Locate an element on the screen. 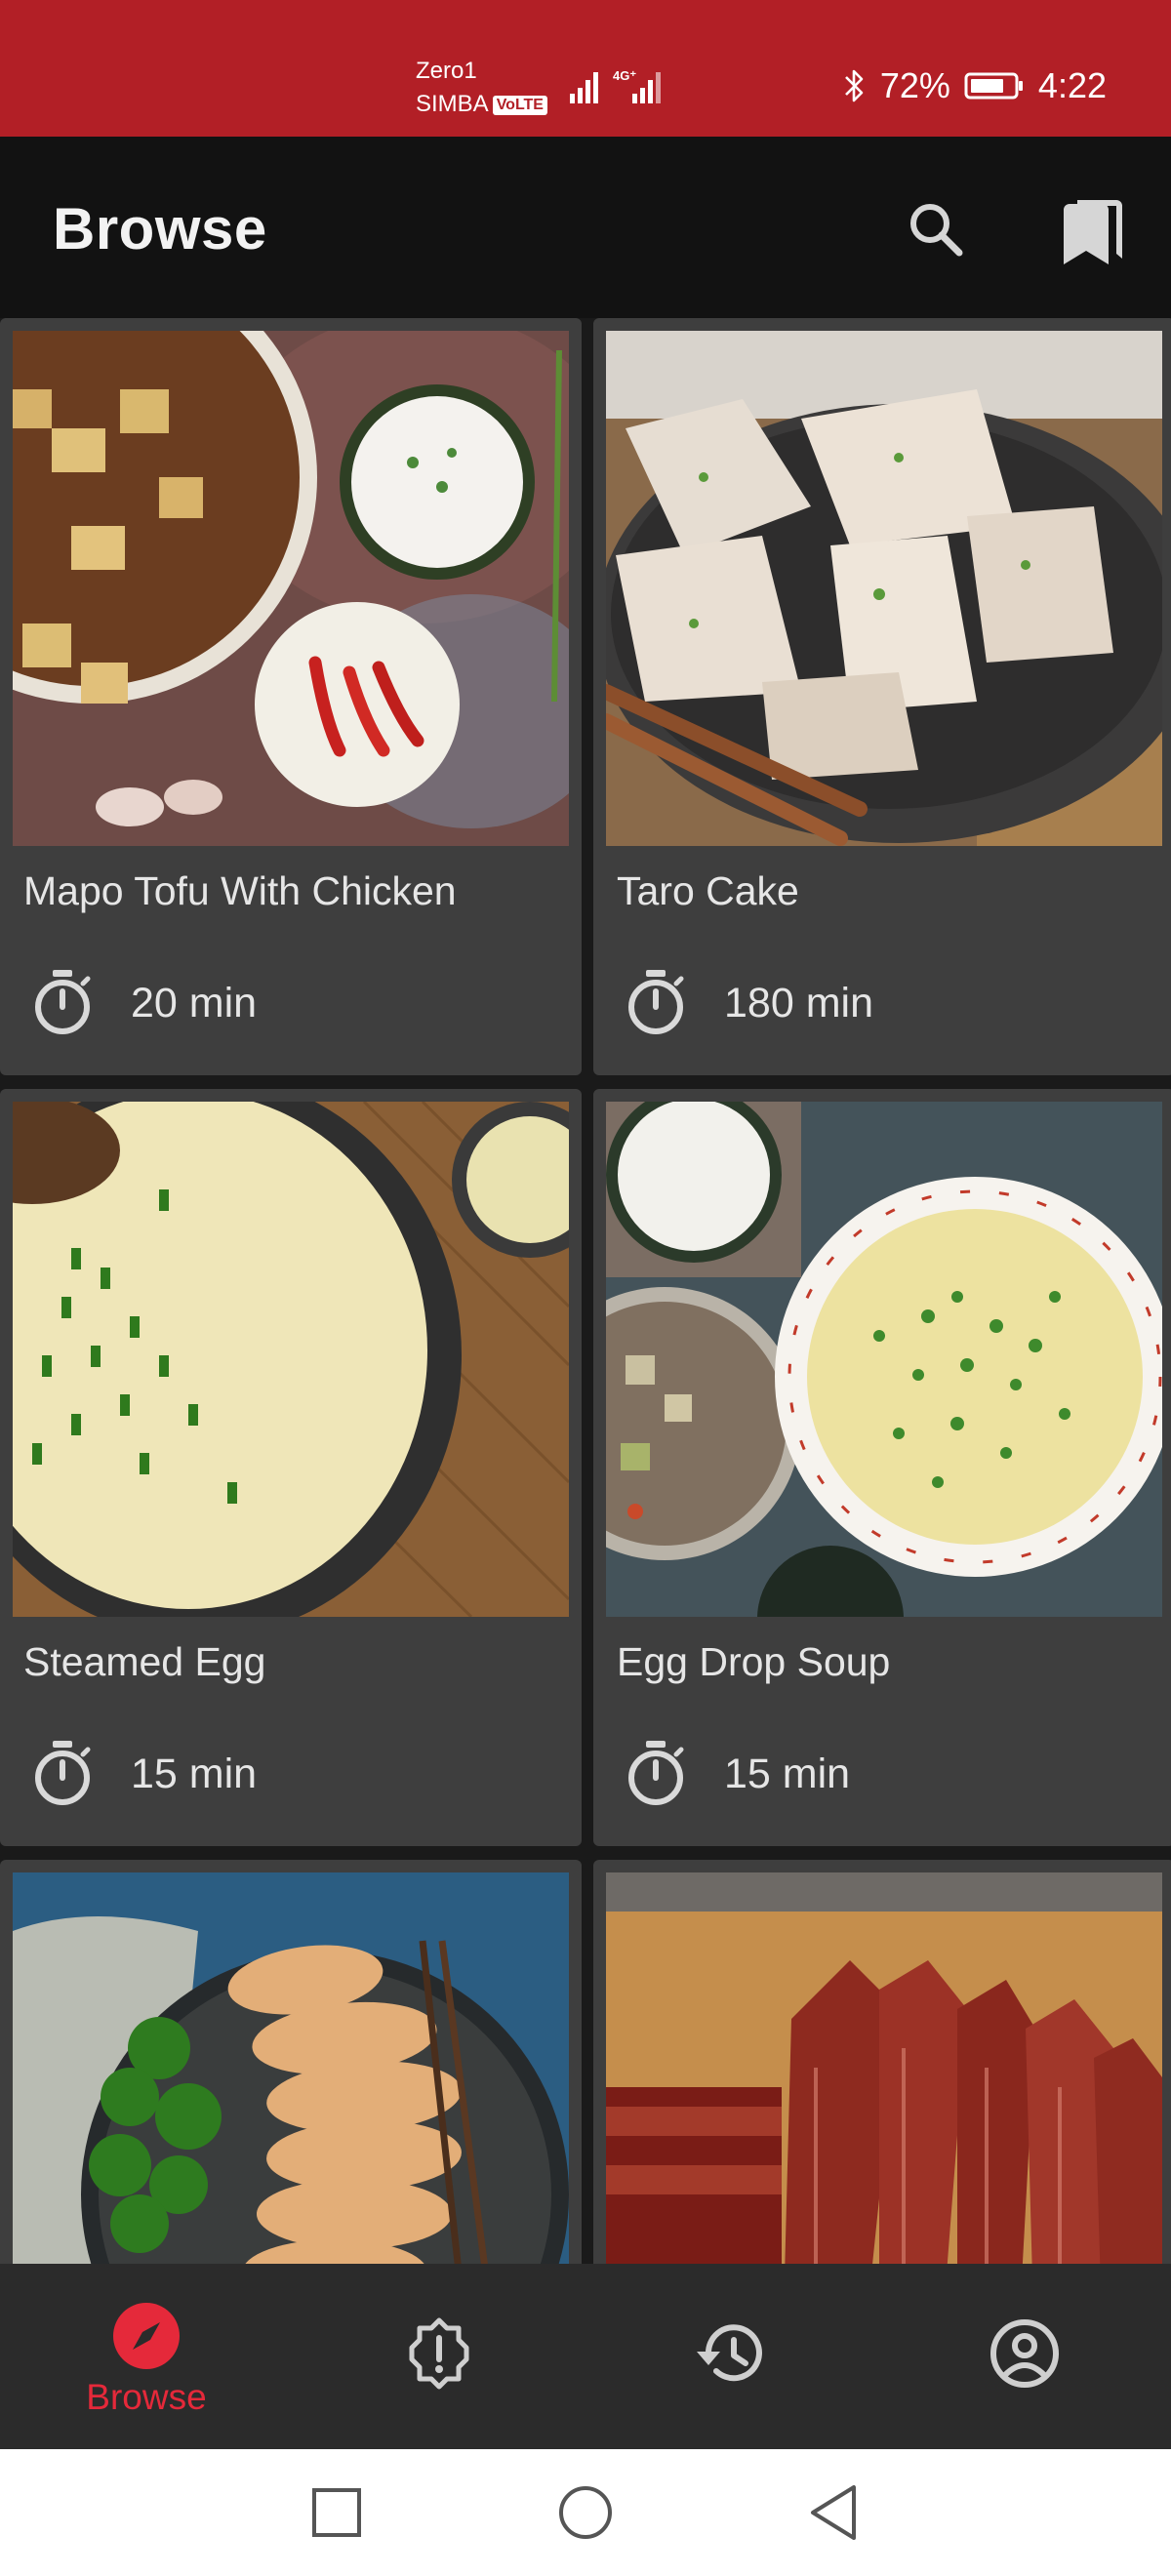  nav-browse: Browse is located at coordinates (146, 2356).